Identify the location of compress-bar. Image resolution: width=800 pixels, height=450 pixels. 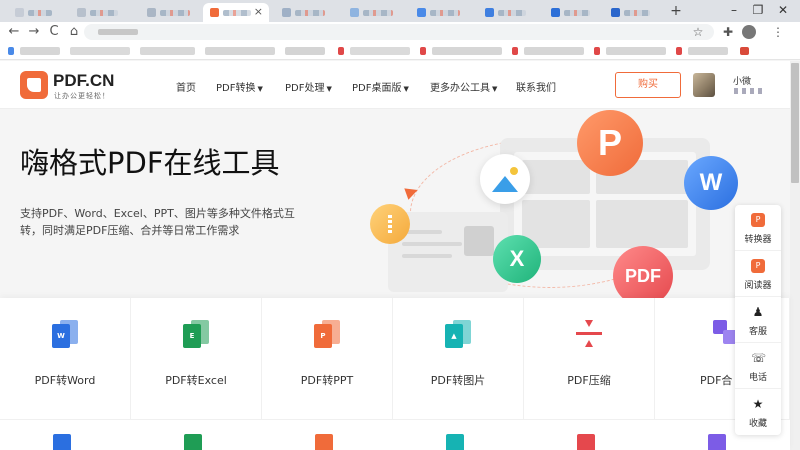
(589, 333).